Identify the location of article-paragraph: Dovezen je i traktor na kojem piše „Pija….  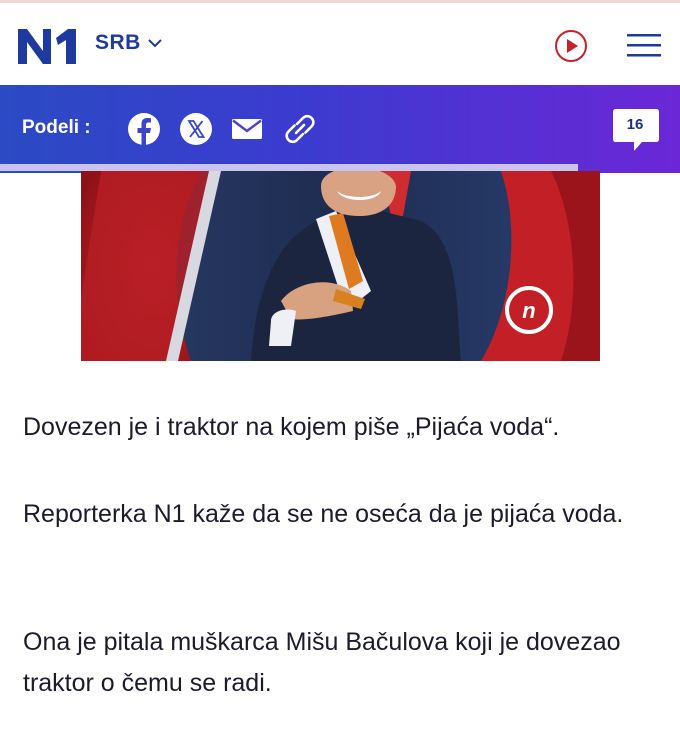
(291, 427).